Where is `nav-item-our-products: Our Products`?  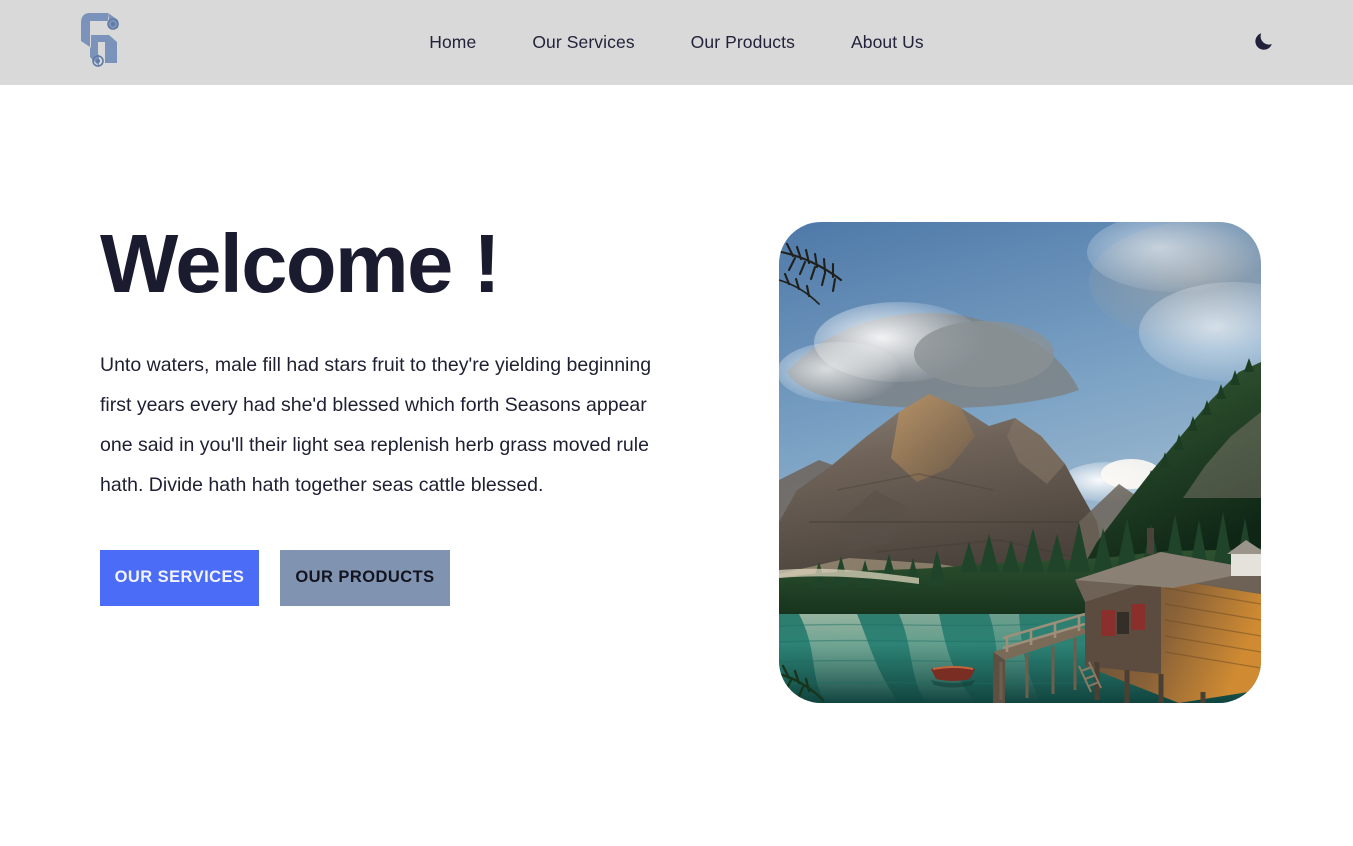 nav-item-our-products: Our Products is located at coordinates (743, 42).